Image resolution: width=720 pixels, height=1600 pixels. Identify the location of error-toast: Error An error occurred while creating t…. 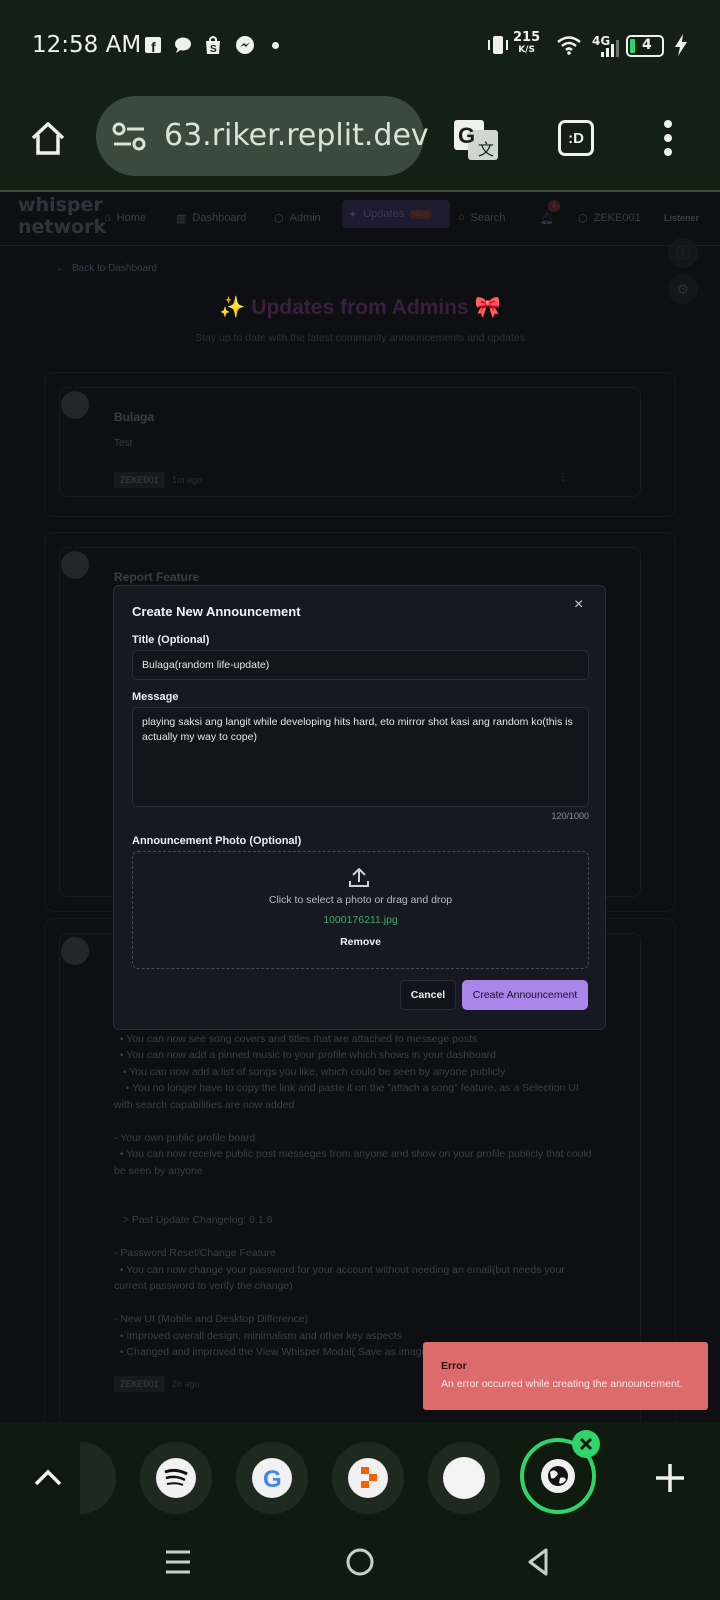
(565, 1376).